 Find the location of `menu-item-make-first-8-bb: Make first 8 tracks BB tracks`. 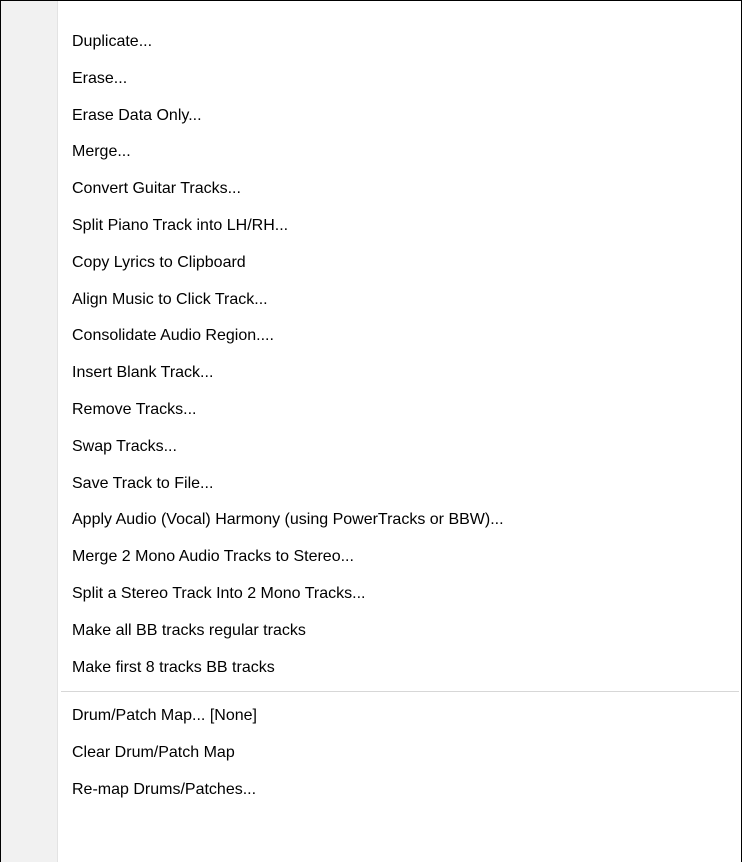

menu-item-make-first-8-bb: Make first 8 tracks BB tracks is located at coordinates (371, 668).